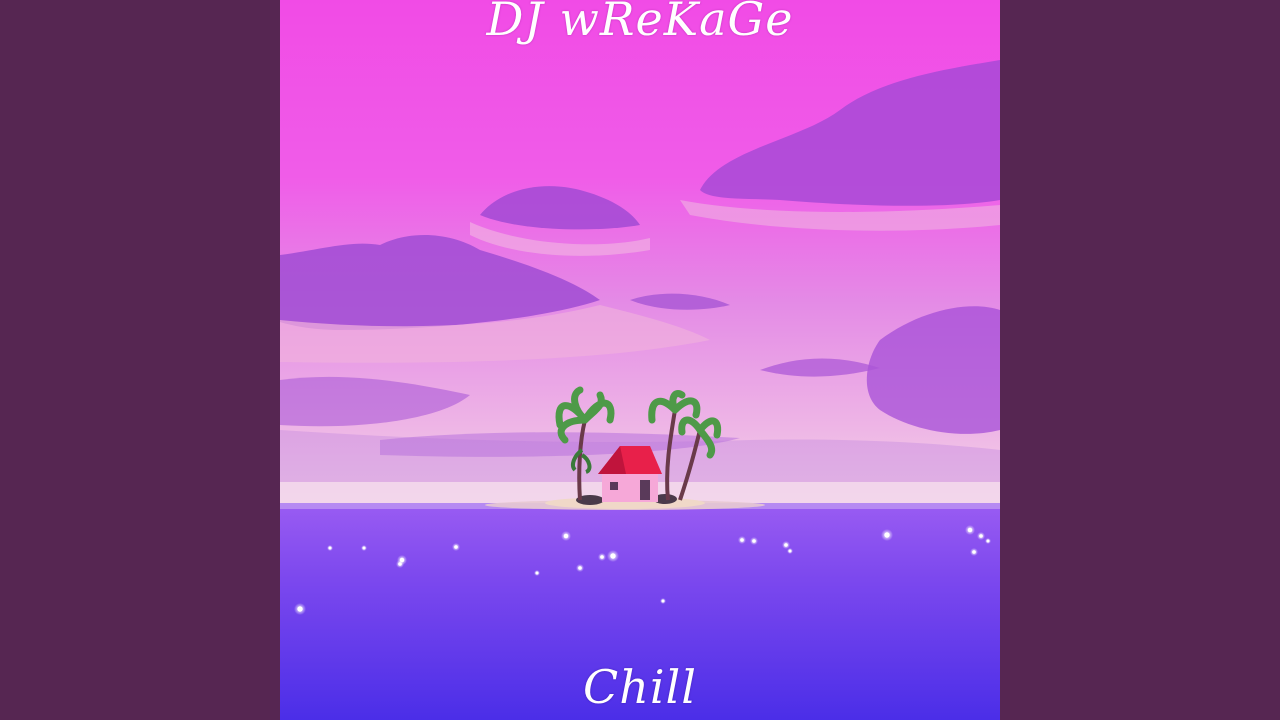 The image size is (1280, 720). Describe the element at coordinates (640, 687) in the screenshot. I see `album-title: Chill` at that location.